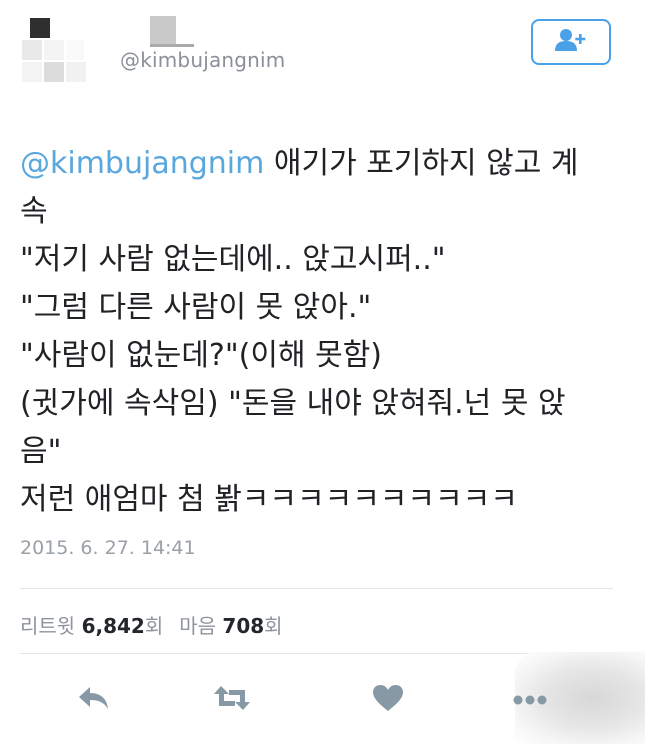 This screenshot has width=645, height=744. What do you see at coordinates (243, 626) in the screenshot?
I see `likes-count: 708` at bounding box center [243, 626].